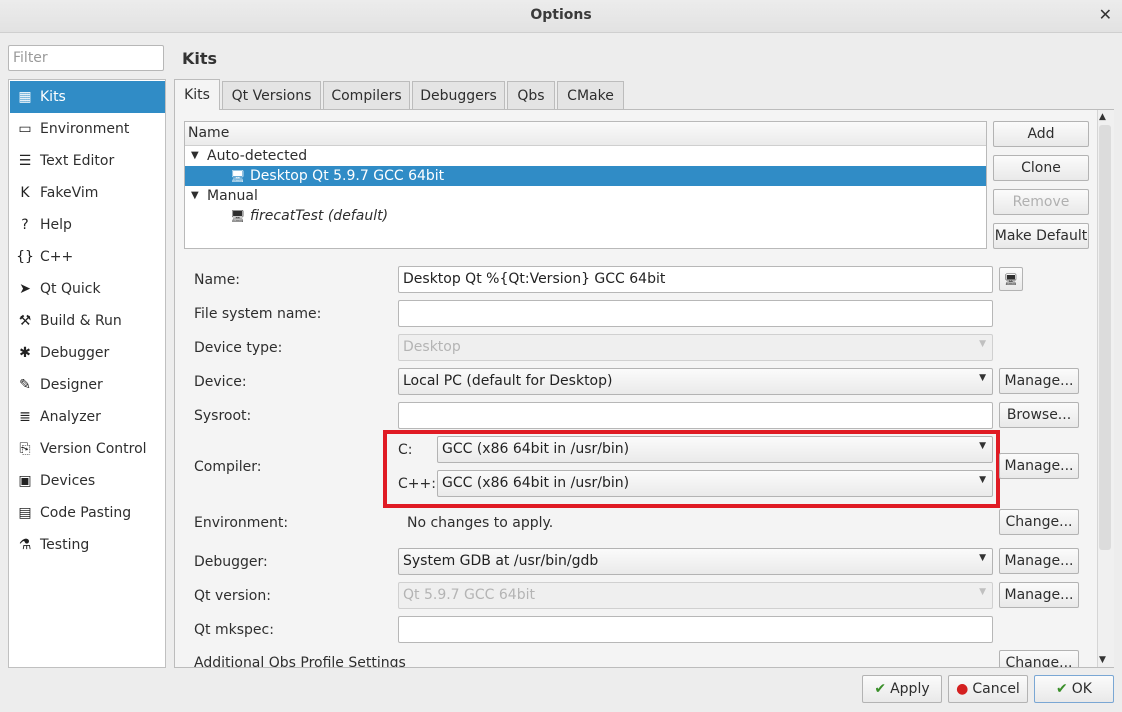 Image resolution: width=1122 pixels, height=712 pixels. Describe the element at coordinates (200, 58) in the screenshot. I see `page-title: Kits` at that location.